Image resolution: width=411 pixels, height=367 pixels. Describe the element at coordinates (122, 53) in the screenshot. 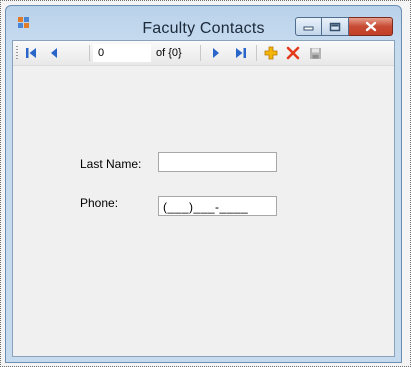

I see `position-input` at that location.